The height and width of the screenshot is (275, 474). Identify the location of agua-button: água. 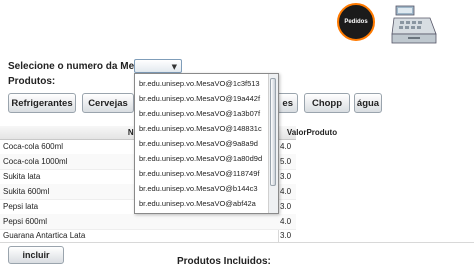
(368, 103).